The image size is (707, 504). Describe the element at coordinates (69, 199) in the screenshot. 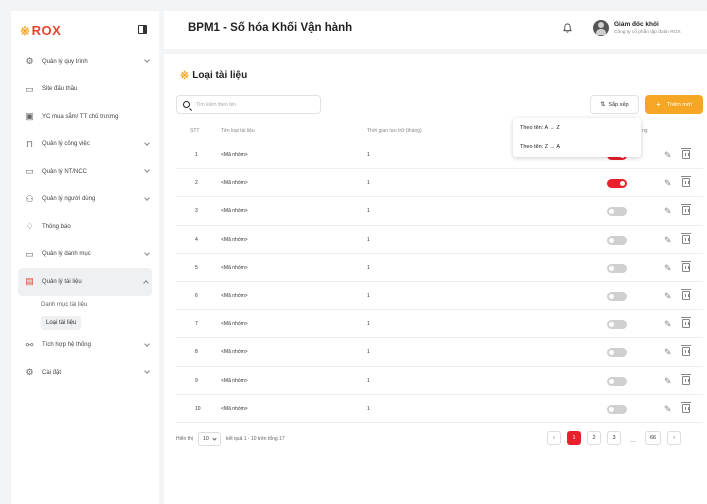

I see `sidebar-item-label: Quản lý người dùng` at that location.